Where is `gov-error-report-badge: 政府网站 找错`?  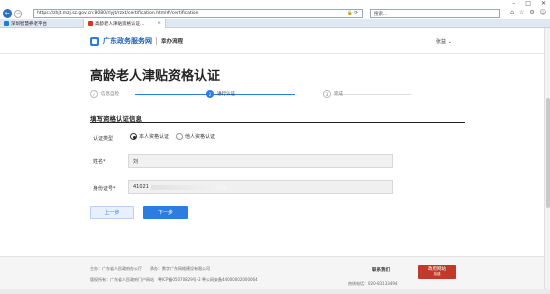 gov-error-report-badge: 政府网站 找错 is located at coordinates (437, 272).